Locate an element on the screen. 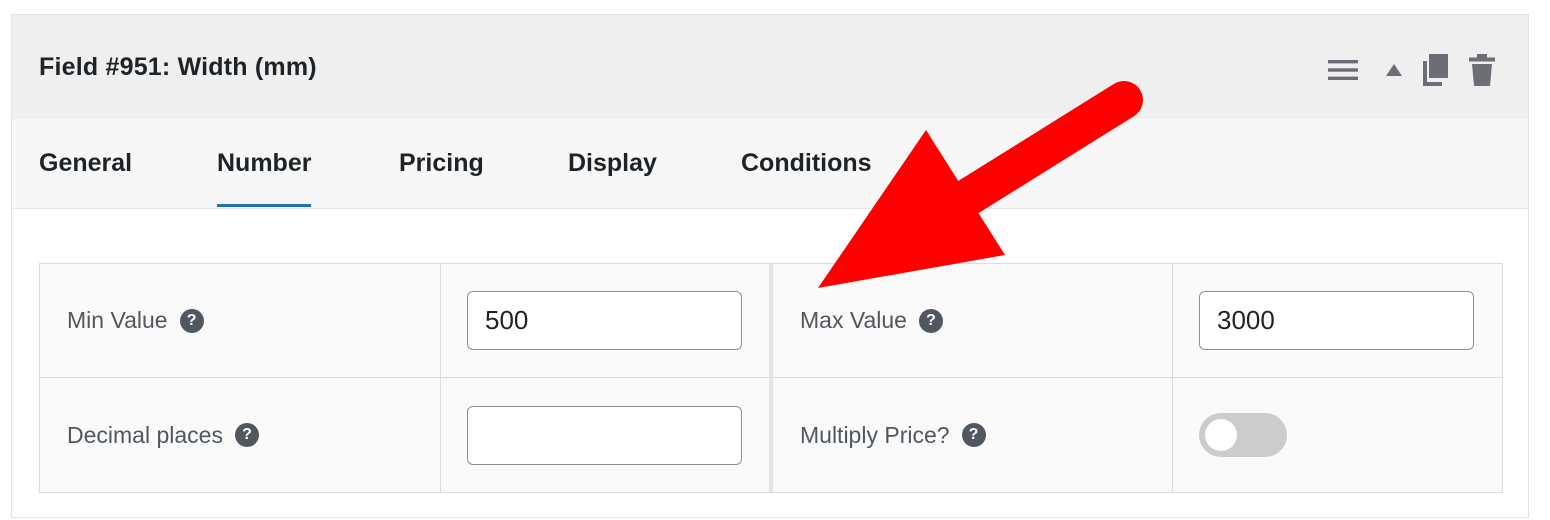  tab-display: Display is located at coordinates (612, 176).